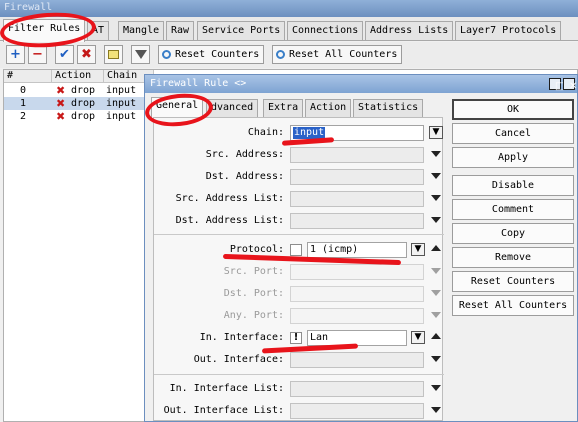 The height and width of the screenshot is (422, 578). I want to click on protocol-negate-checkbox, so click(296, 250).